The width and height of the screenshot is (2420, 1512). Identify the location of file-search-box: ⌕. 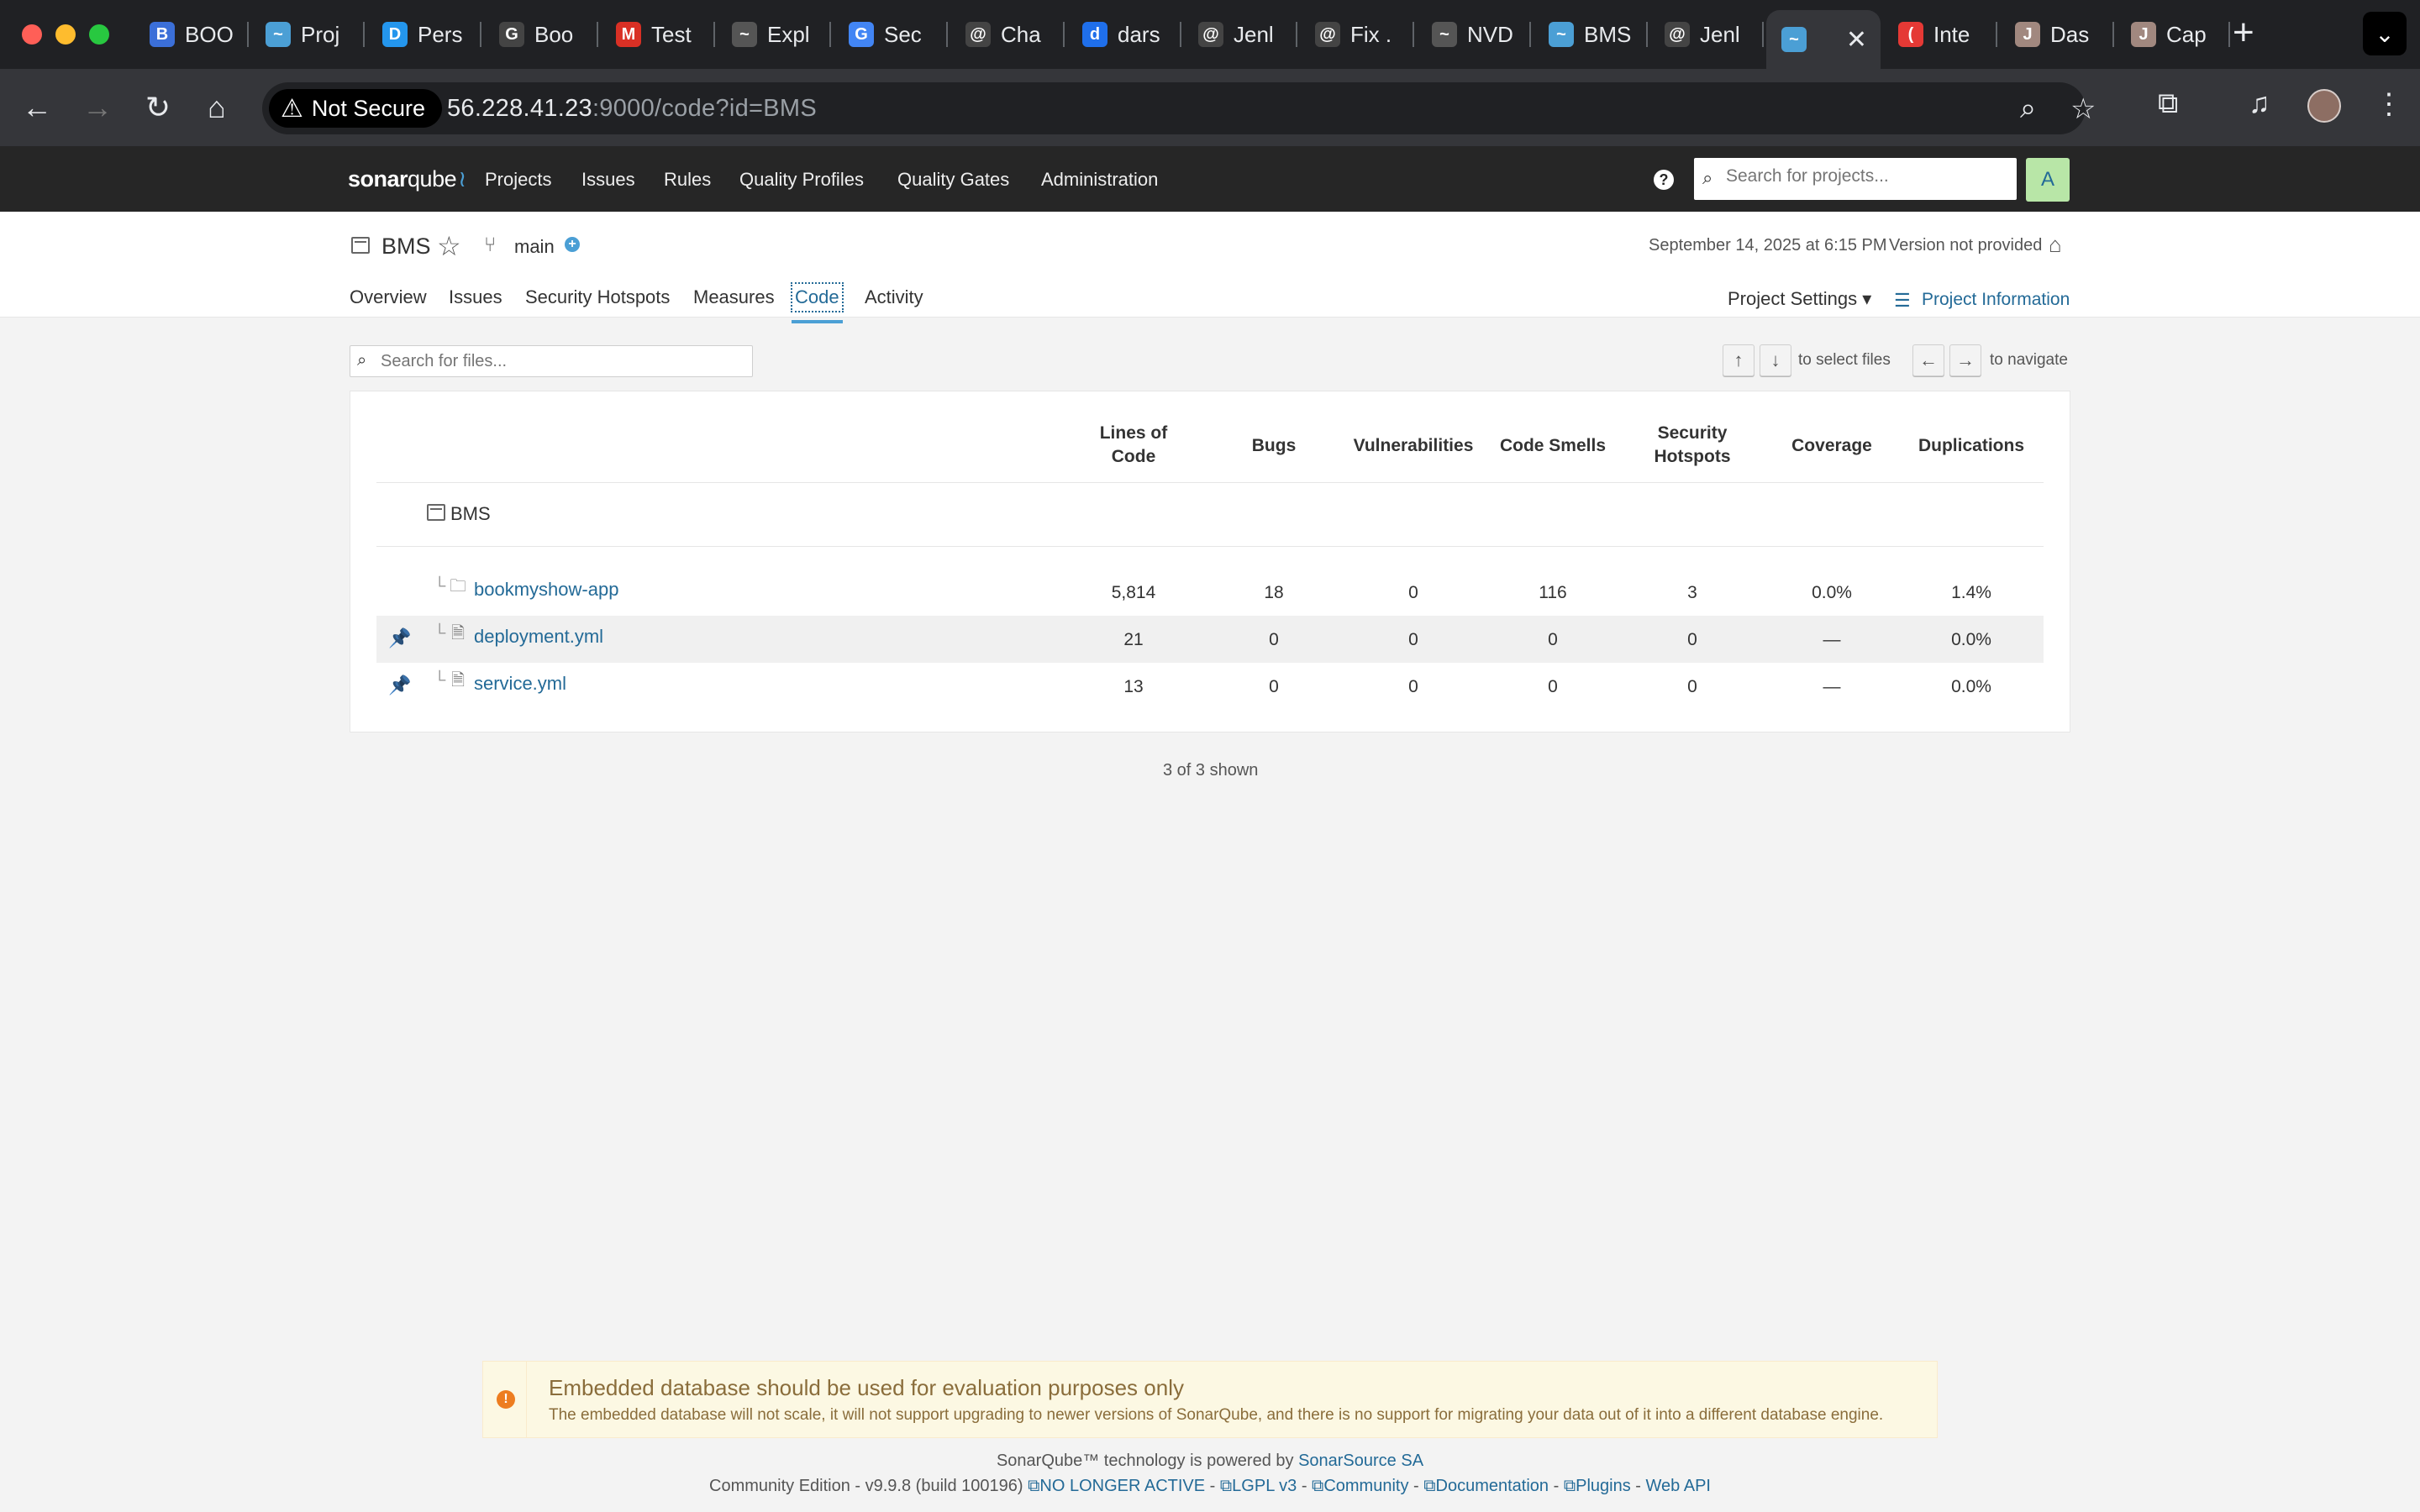
(552, 361).